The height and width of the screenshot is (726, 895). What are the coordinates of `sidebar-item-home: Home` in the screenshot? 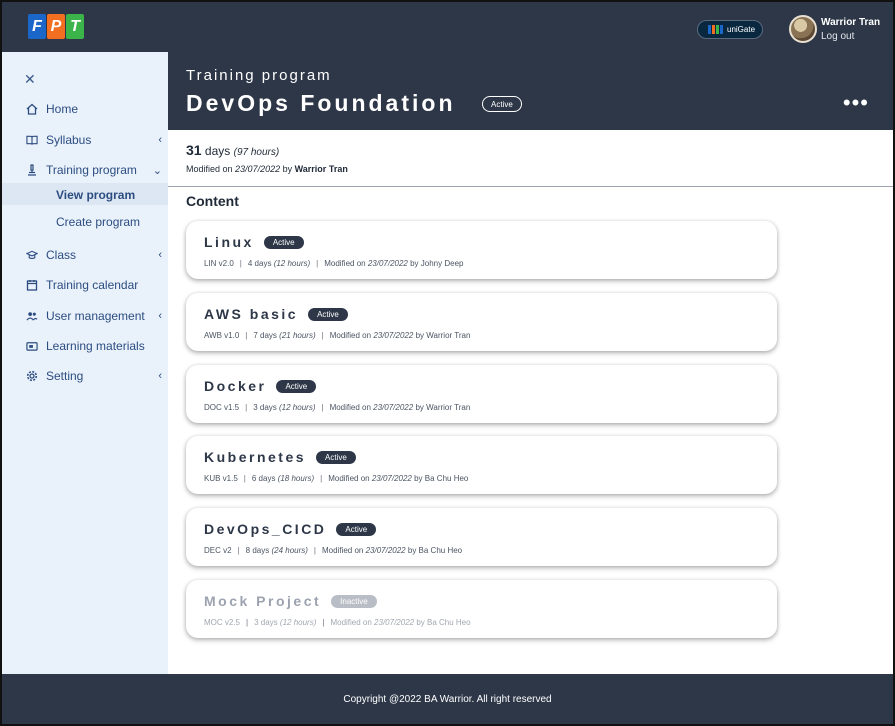 It's located at (94, 109).